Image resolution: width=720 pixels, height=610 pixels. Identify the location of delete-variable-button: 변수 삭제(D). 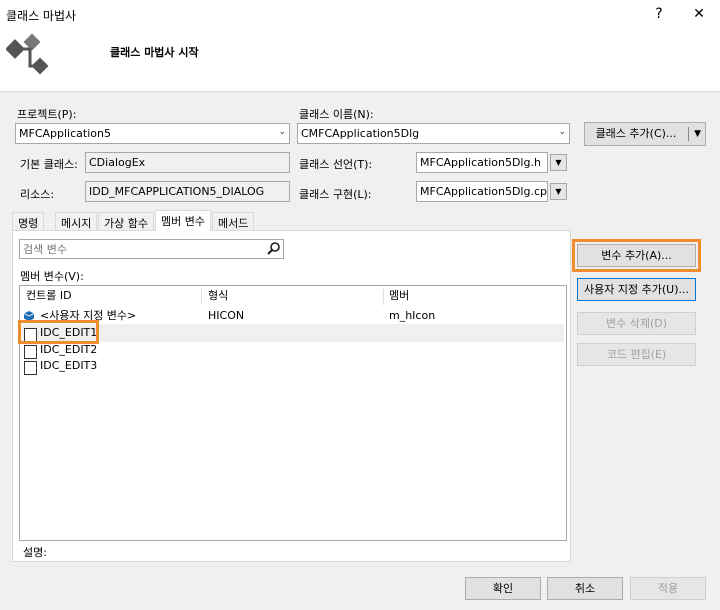
(636, 323).